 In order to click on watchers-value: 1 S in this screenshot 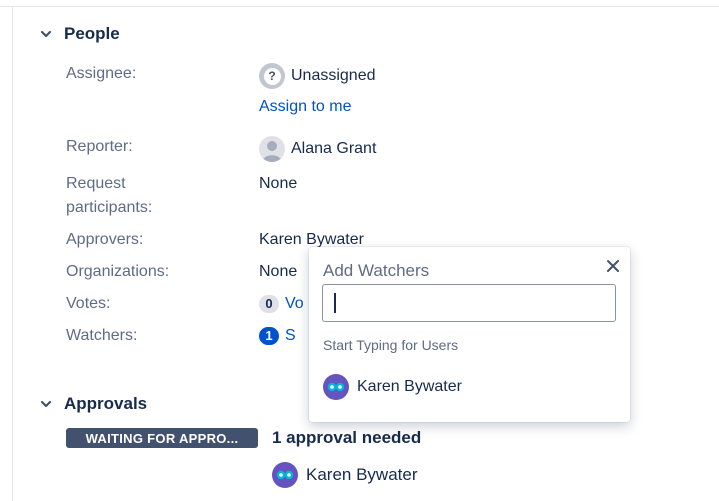, I will do `click(277, 336)`.